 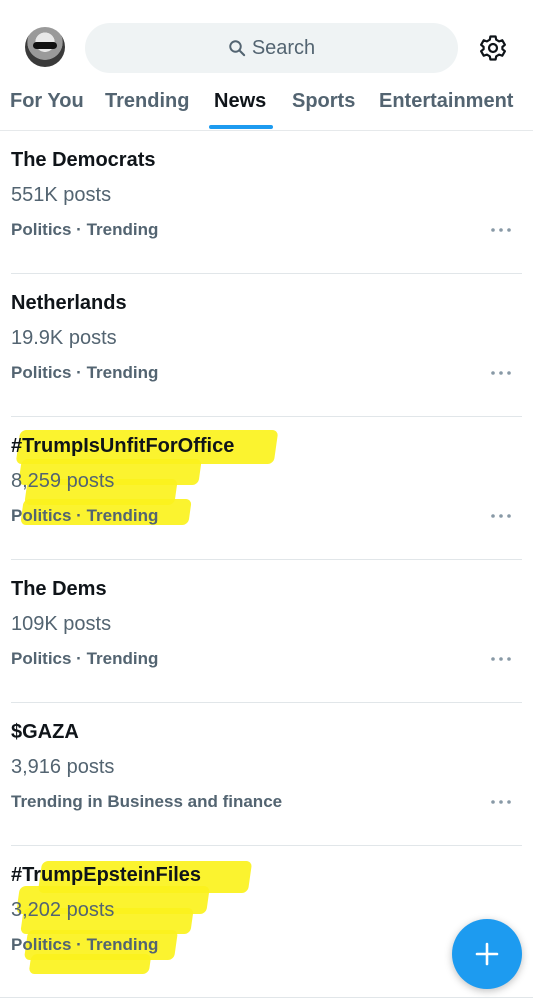 I want to click on compose-post-button, so click(x=487, y=954).